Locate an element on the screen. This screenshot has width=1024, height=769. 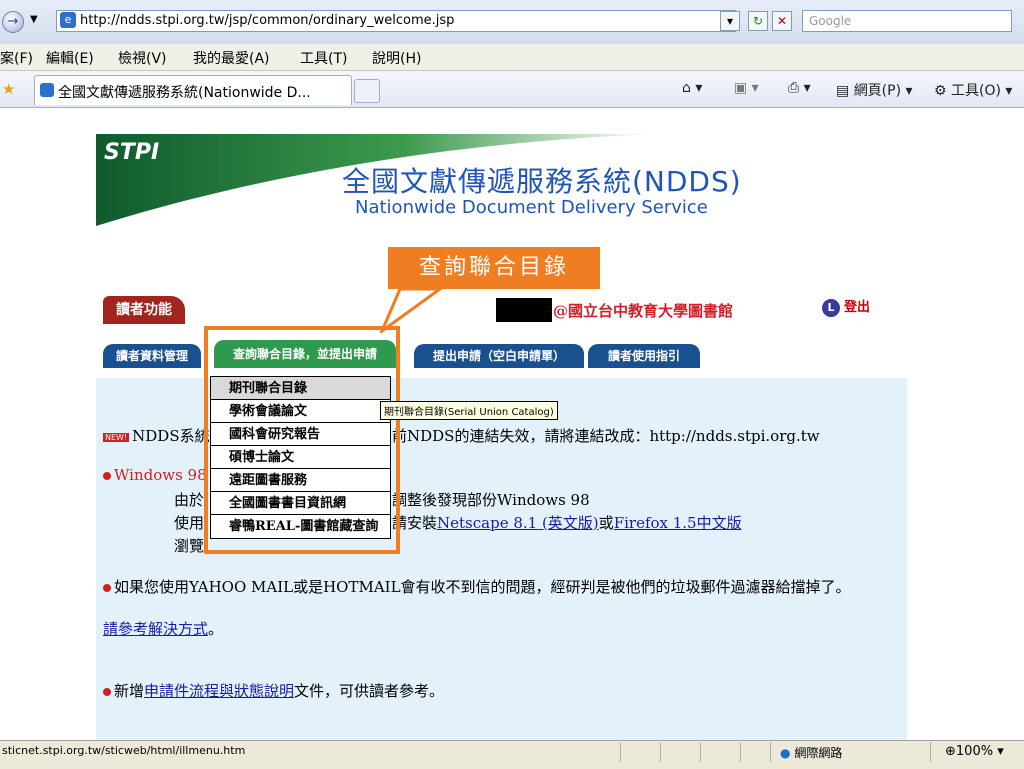
url-dropdown-icon: ▾ is located at coordinates (730, 21).